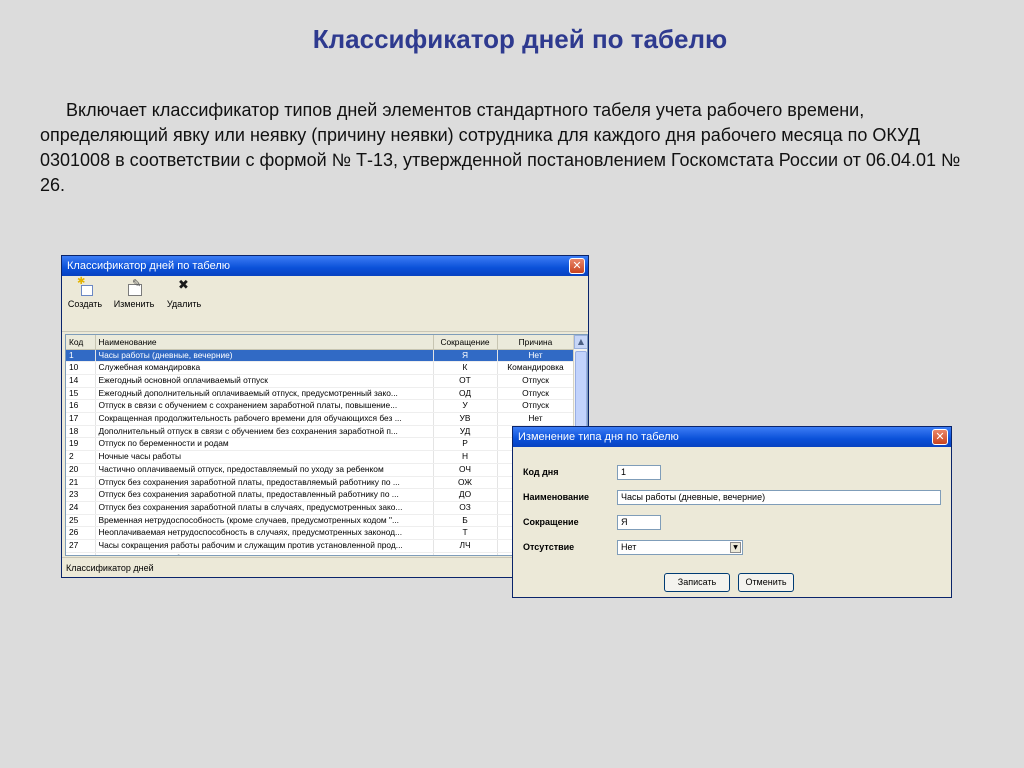  Describe the element at coordinates (134, 304) in the screenshot. I see `edit-label: Изменить` at that location.